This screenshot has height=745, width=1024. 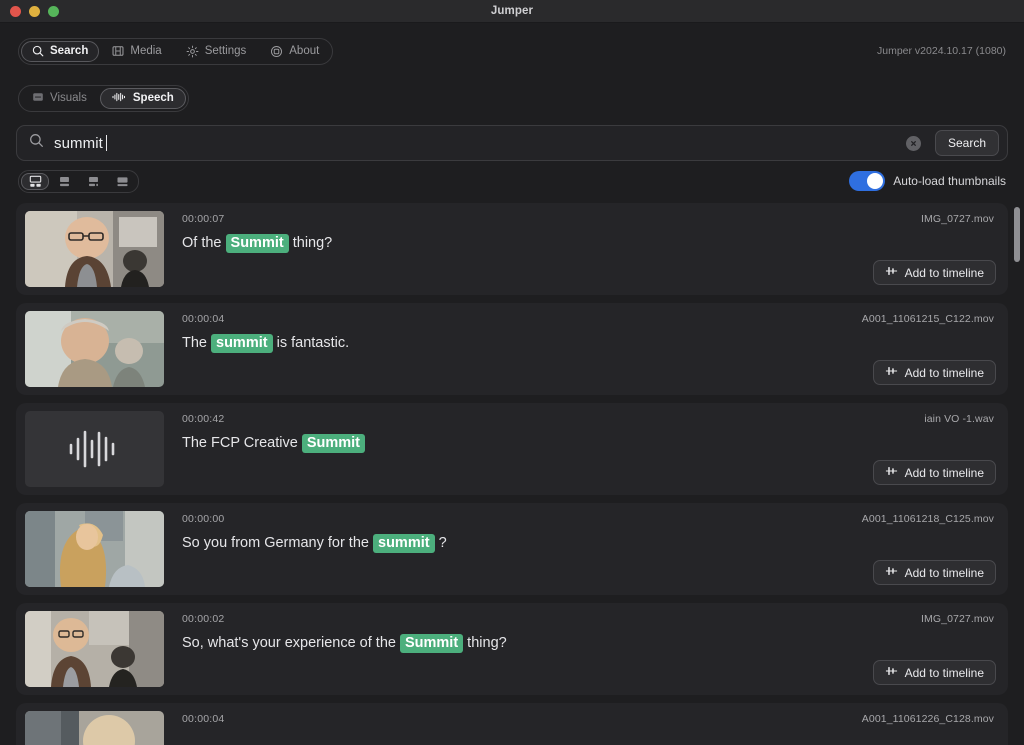 I want to click on nav-tab-group: Search Media Settings About, so click(x=176, y=51).